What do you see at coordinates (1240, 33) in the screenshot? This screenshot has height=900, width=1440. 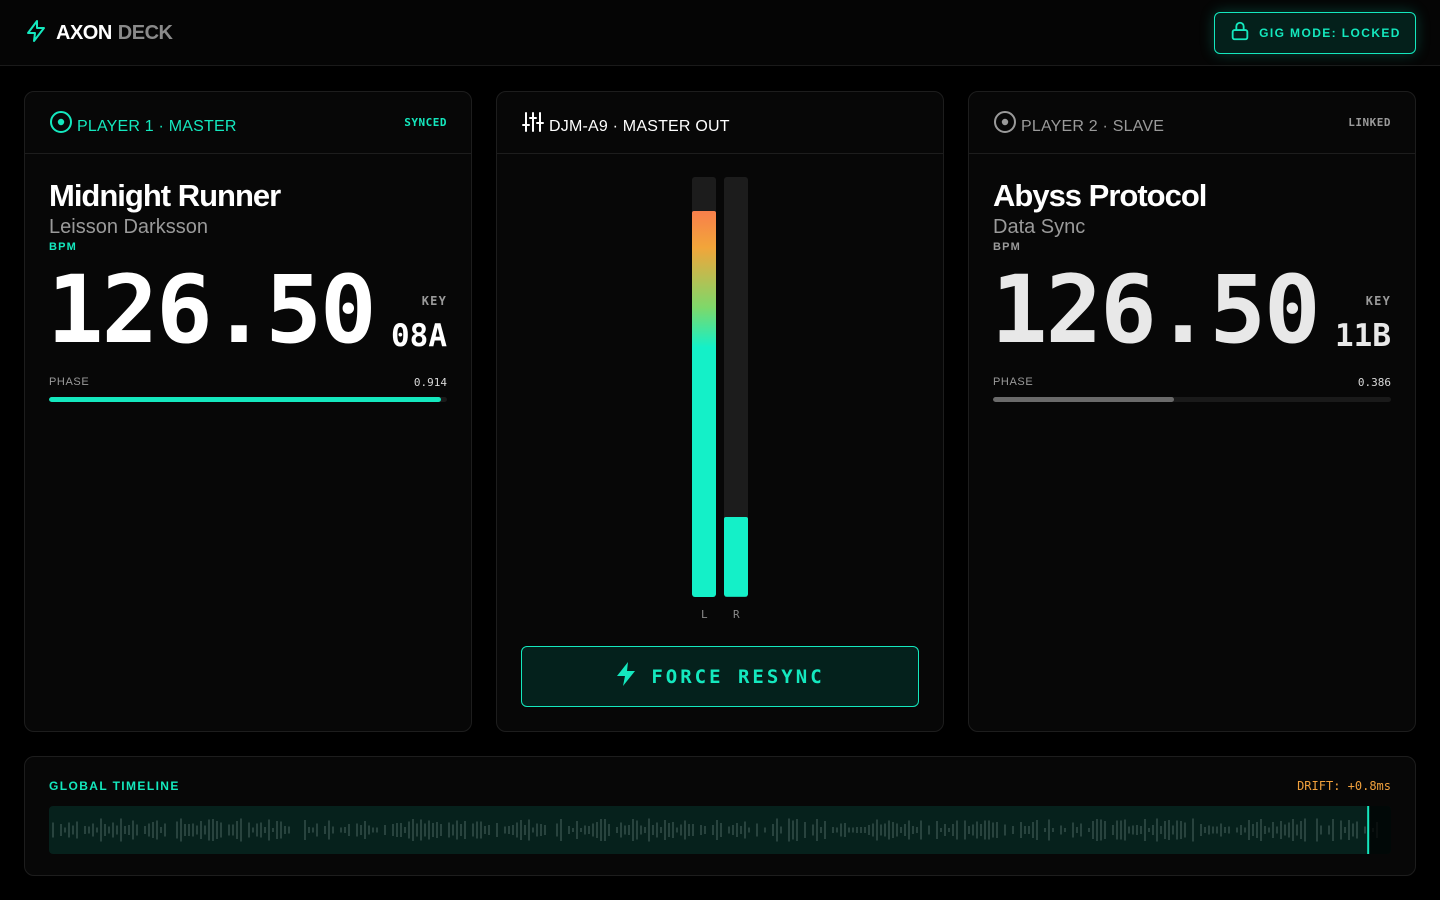 I see `lock-icon` at bounding box center [1240, 33].